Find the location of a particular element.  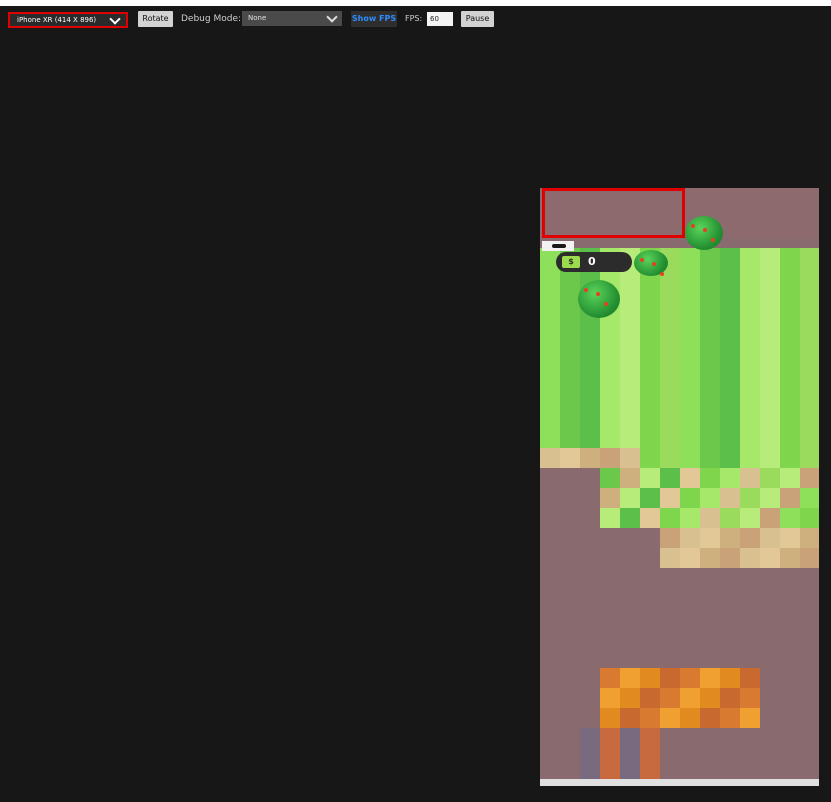

fps-input: 60 is located at coordinates (440, 19).